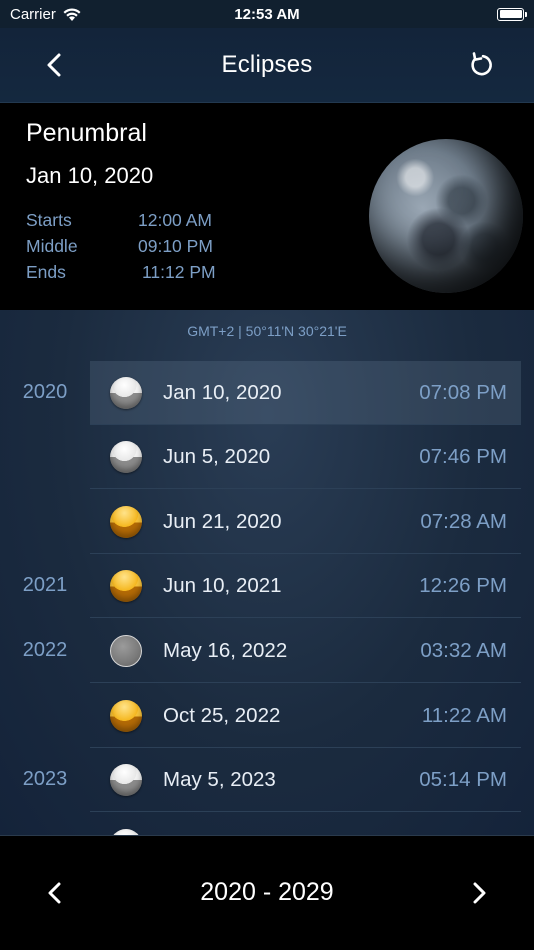  I want to click on time-label: Middle, so click(52, 245).